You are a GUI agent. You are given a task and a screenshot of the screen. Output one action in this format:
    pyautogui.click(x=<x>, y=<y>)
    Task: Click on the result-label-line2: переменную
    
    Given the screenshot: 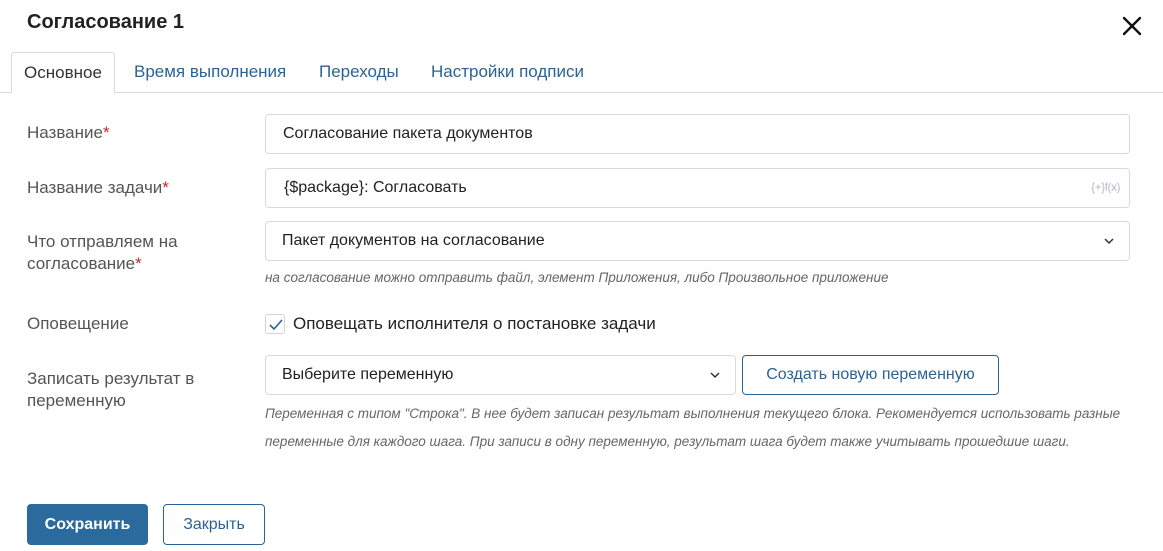 What is the action you would take?
    pyautogui.click(x=76, y=400)
    